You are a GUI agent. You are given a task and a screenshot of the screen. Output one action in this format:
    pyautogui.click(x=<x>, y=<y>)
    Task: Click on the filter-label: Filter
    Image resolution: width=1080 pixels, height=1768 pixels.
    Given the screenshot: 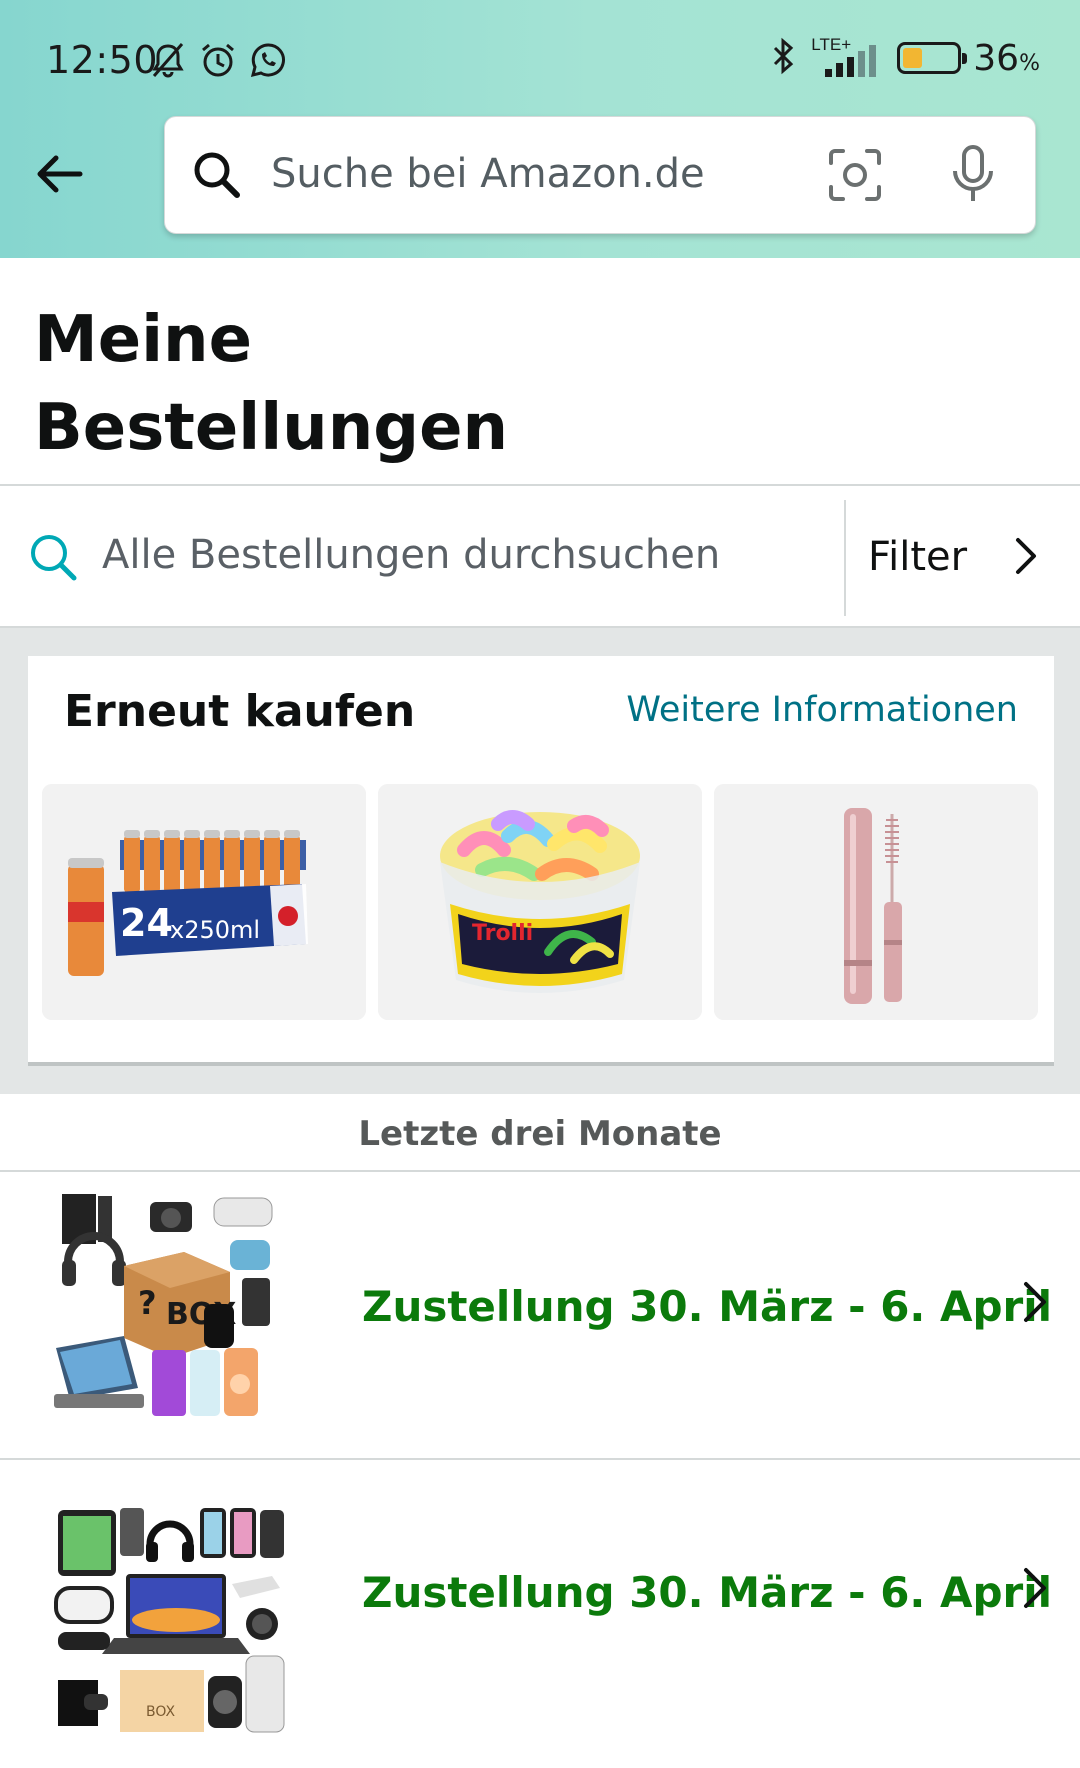 What is the action you would take?
    pyautogui.click(x=918, y=557)
    